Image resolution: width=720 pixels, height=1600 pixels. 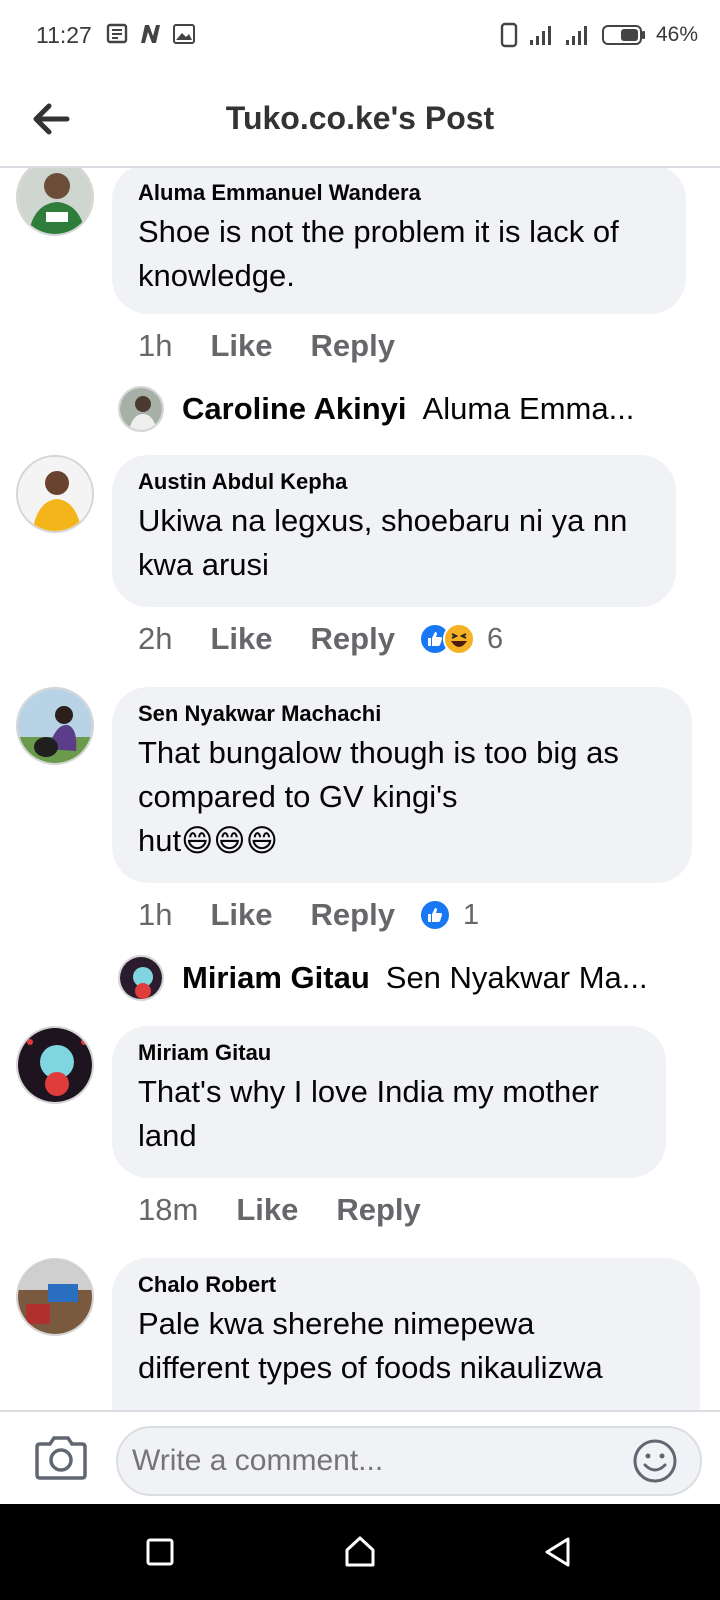 What do you see at coordinates (509, 35) in the screenshot?
I see `vibrate-icon` at bounding box center [509, 35].